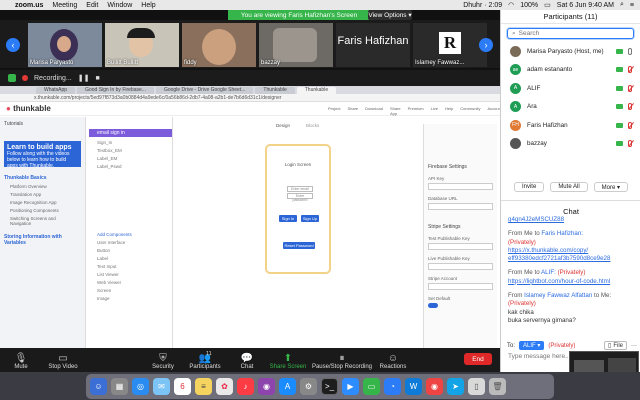 The width and height of the screenshot is (640, 400). Describe the element at coordinates (585, 5) in the screenshot. I see `clock: Sat 6 Jun 9:40 AM` at that location.